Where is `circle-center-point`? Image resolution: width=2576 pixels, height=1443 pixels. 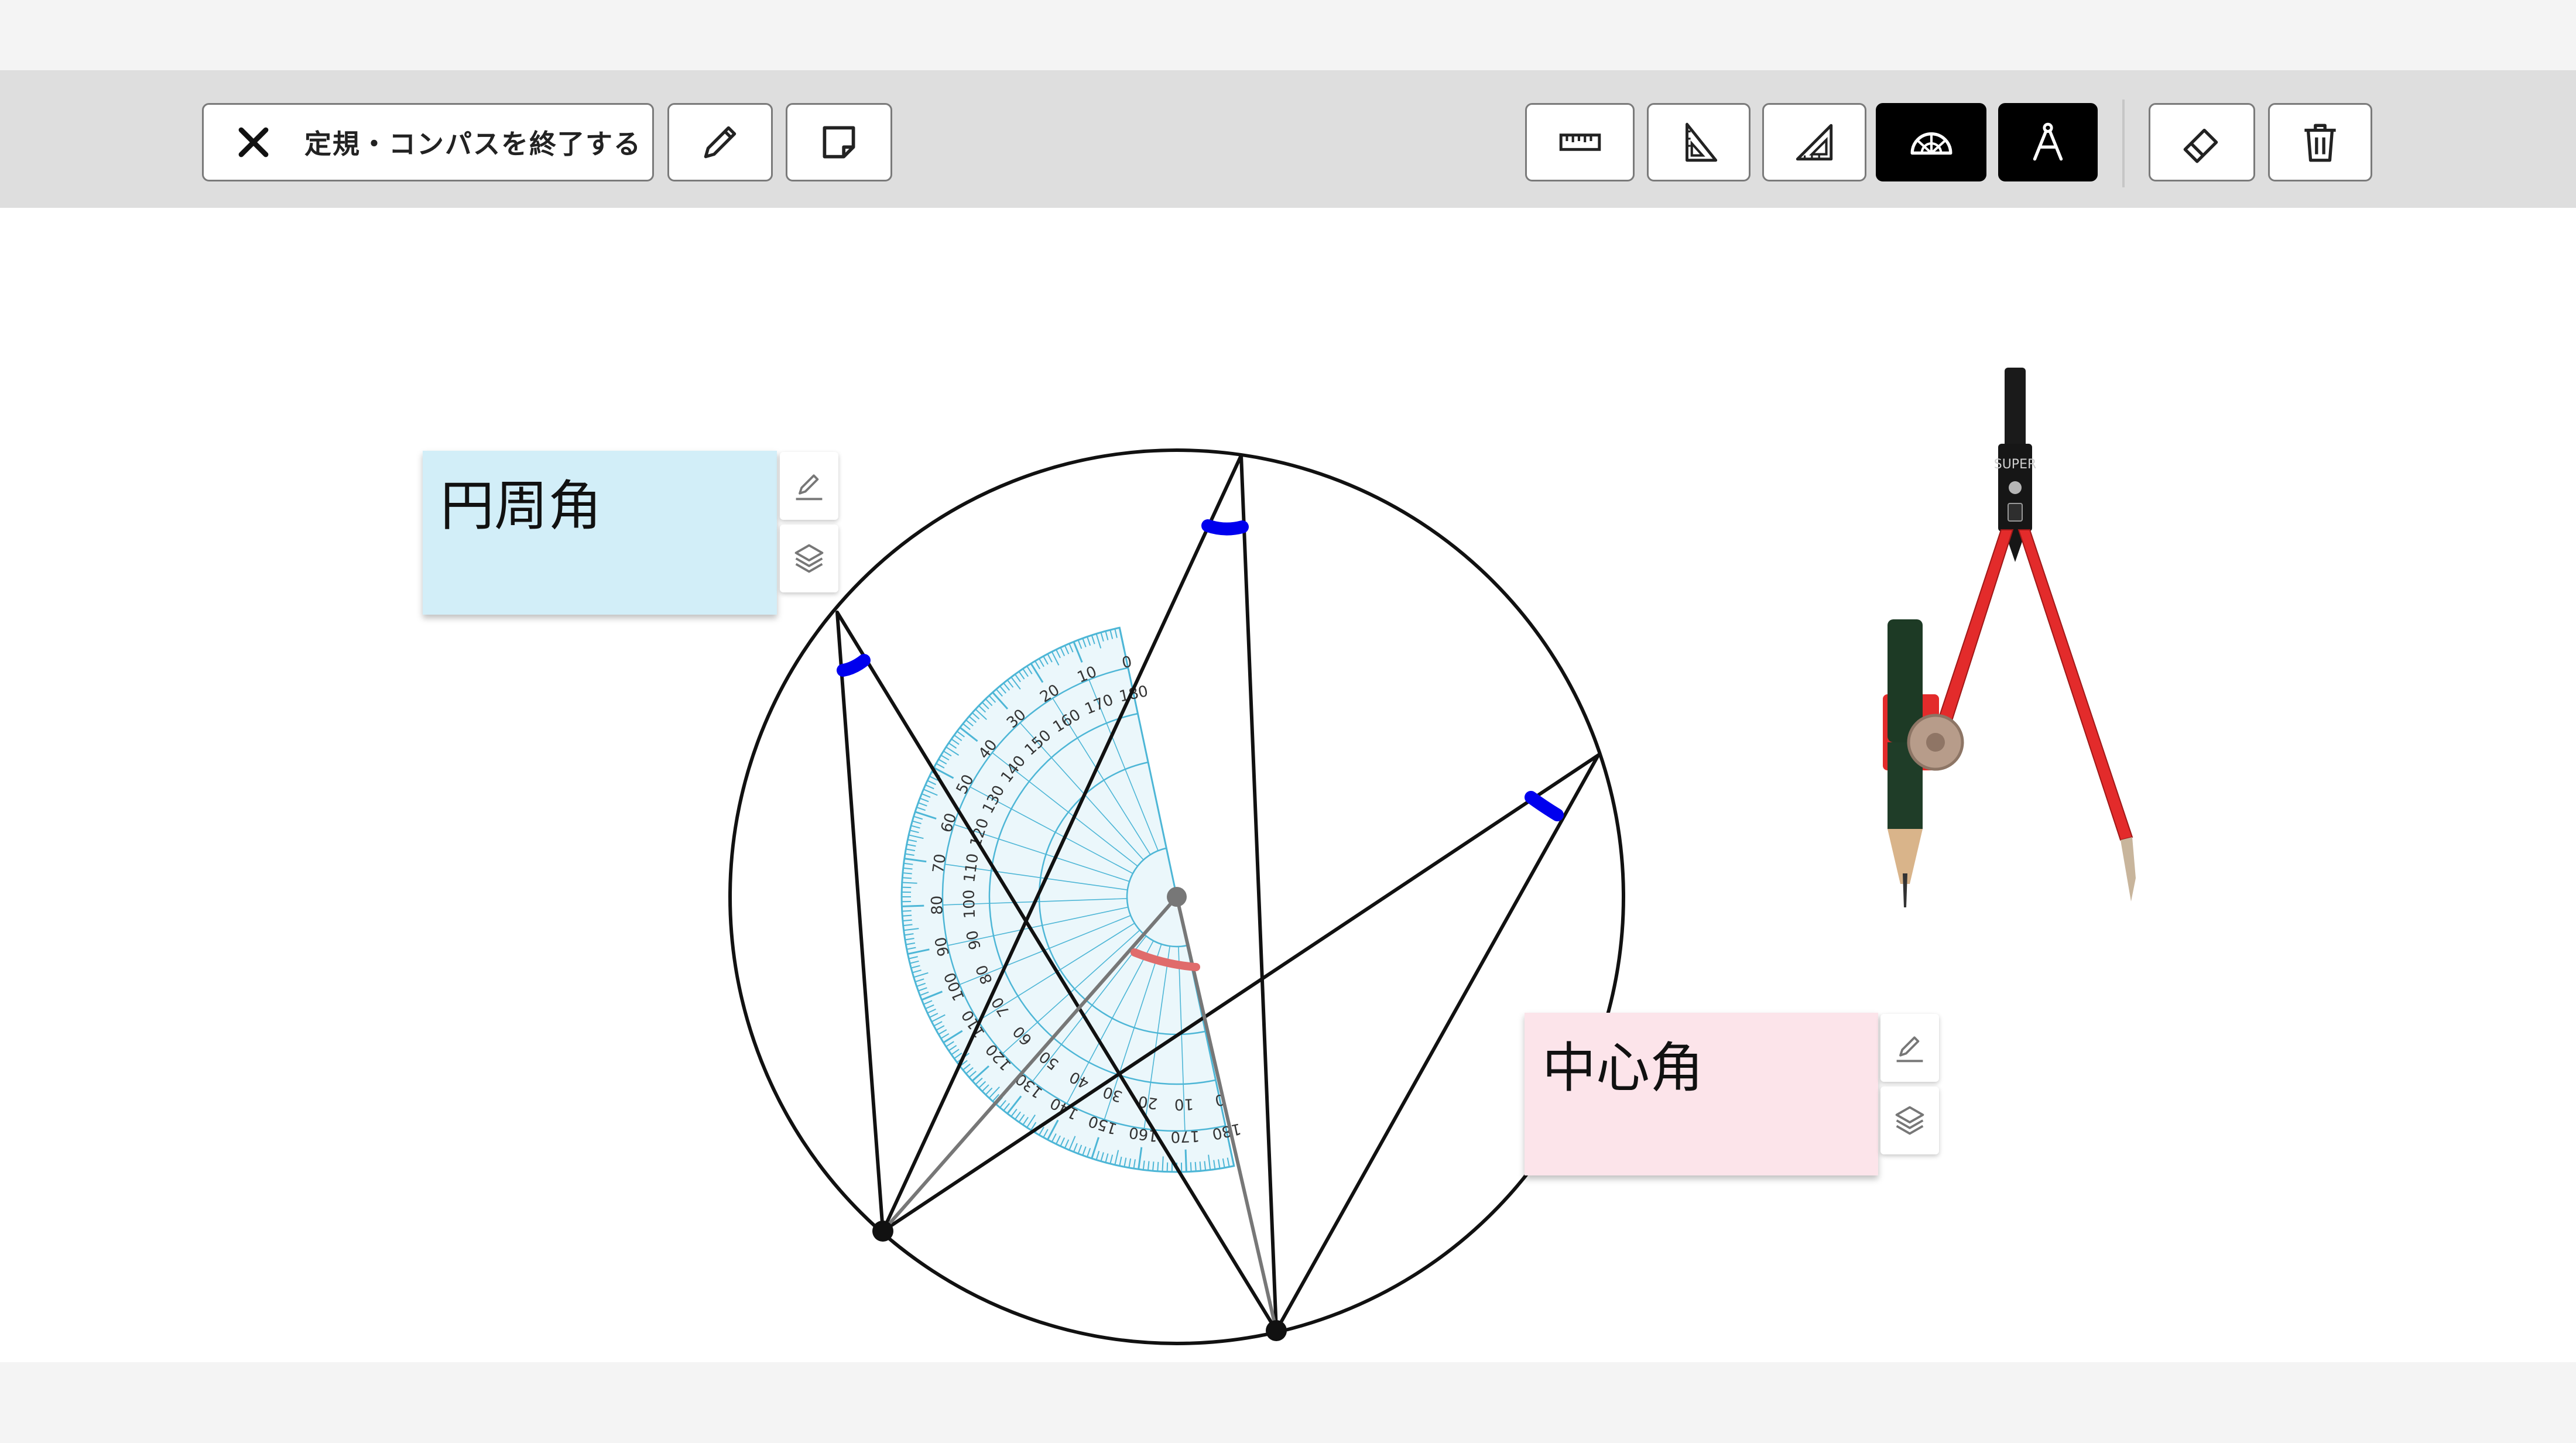
circle-center-point is located at coordinates (1177, 897).